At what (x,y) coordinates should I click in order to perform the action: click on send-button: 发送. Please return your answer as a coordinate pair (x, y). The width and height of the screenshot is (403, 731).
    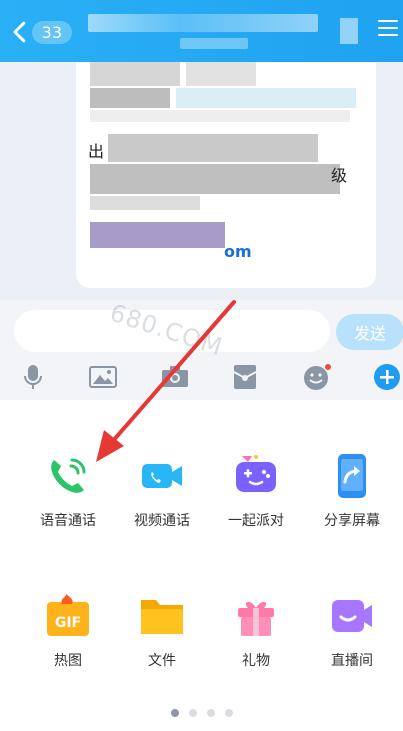
    Looking at the image, I should click on (369, 332).